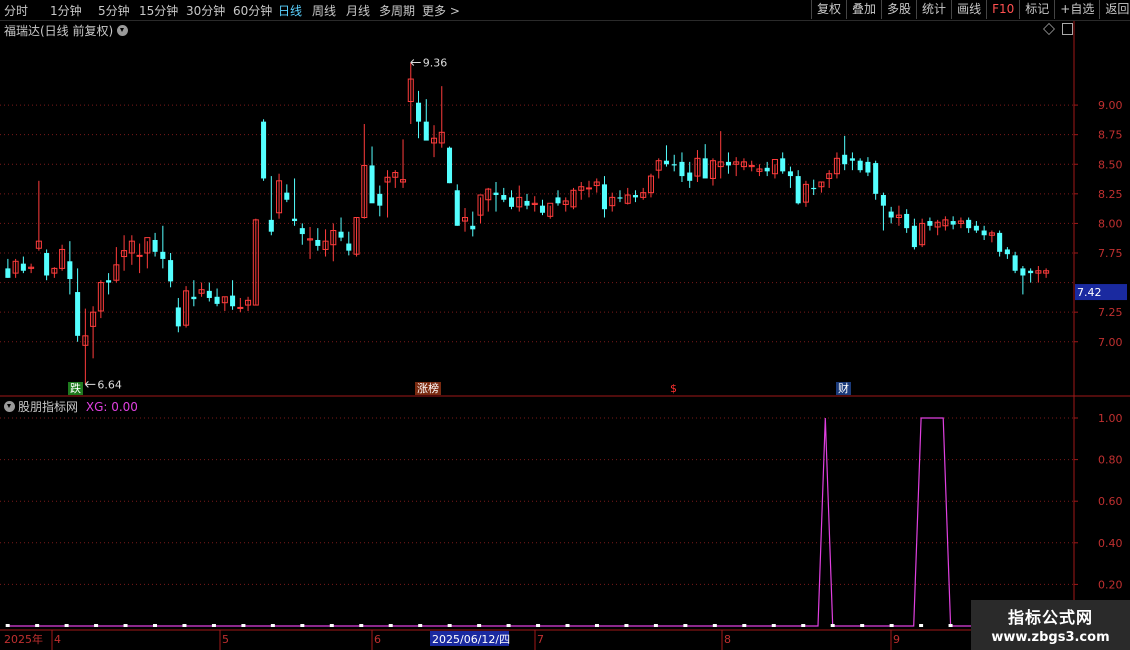 Image resolution: width=1130 pixels, height=650 pixels. Describe the element at coordinates (75, 388) in the screenshot. I see `event-badge-fall: 跌` at that location.